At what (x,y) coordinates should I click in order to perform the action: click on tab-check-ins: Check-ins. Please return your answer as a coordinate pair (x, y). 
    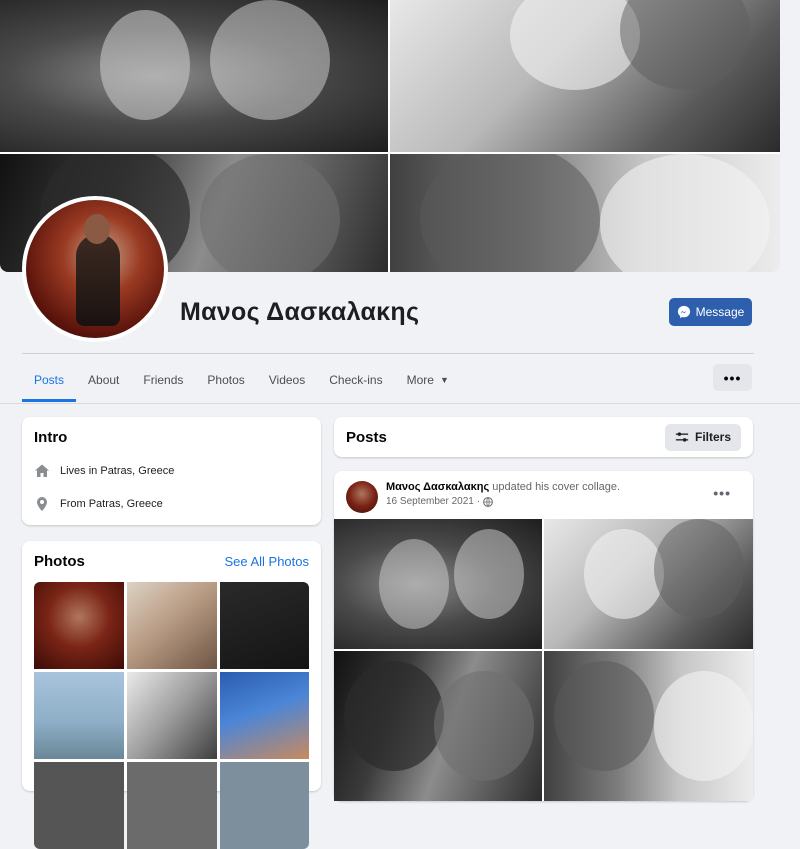
    Looking at the image, I should click on (355, 381).